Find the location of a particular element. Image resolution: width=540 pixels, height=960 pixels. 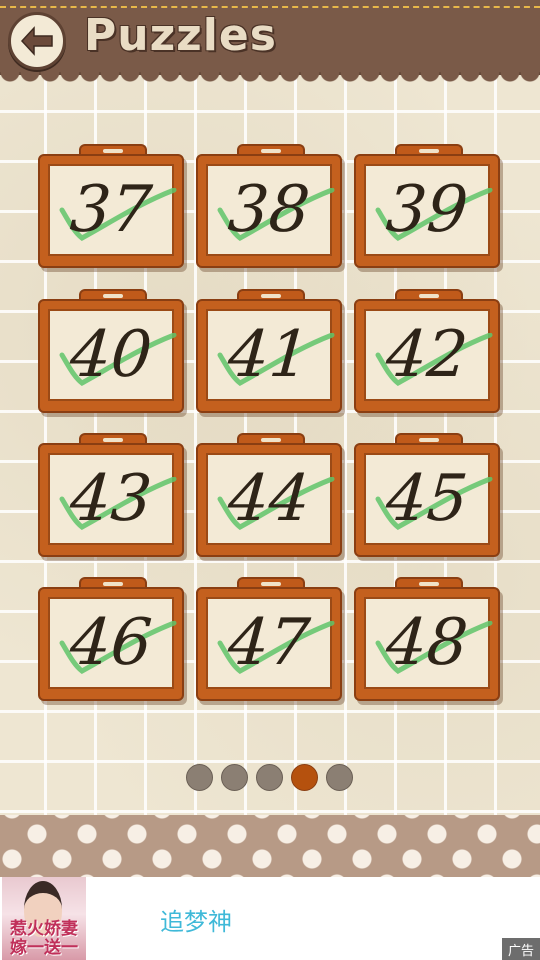

page-indicator is located at coordinates (269, 777).